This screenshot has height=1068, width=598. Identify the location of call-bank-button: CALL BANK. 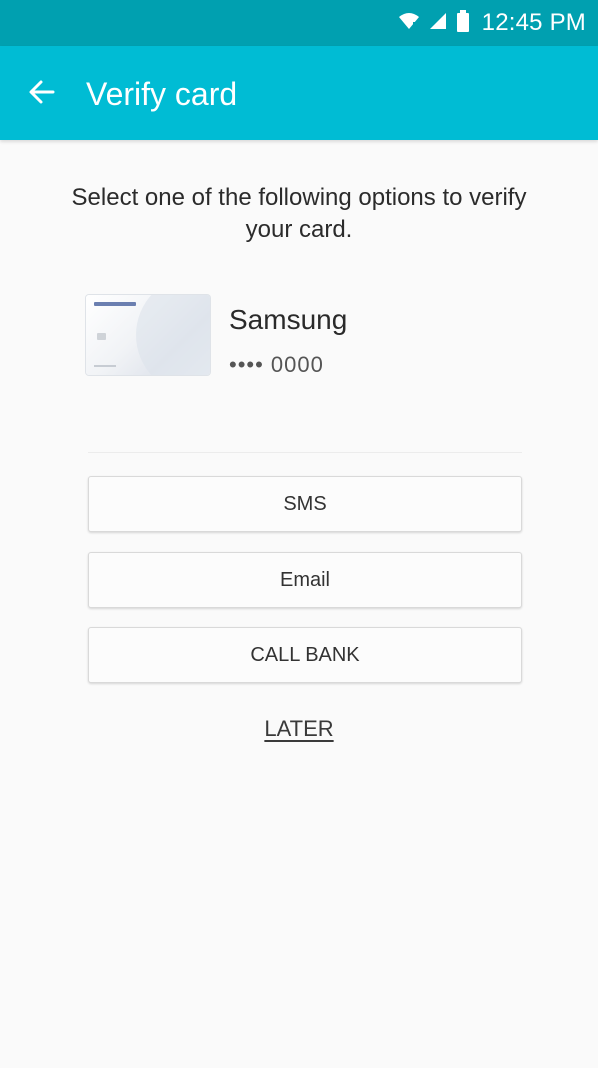
(305, 655).